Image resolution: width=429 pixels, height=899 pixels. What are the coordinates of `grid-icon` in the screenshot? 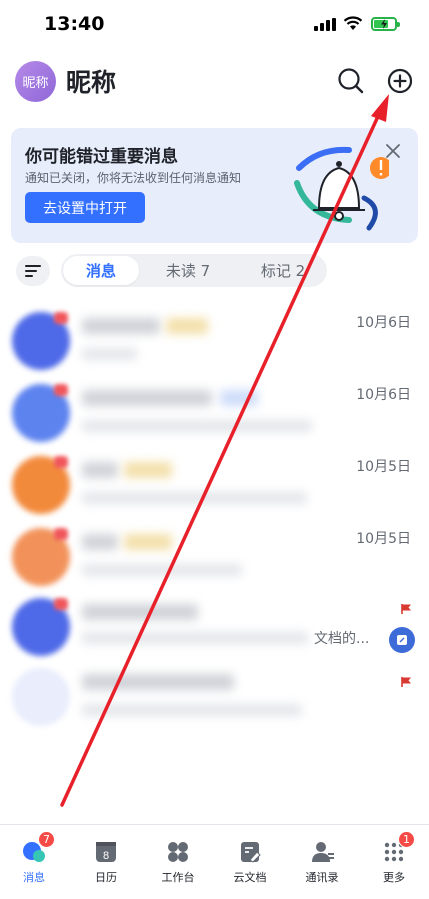 It's located at (178, 852).